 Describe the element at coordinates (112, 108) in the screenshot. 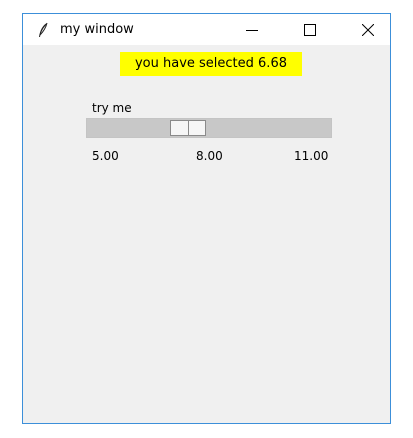

I see `scale-title: try me` at that location.